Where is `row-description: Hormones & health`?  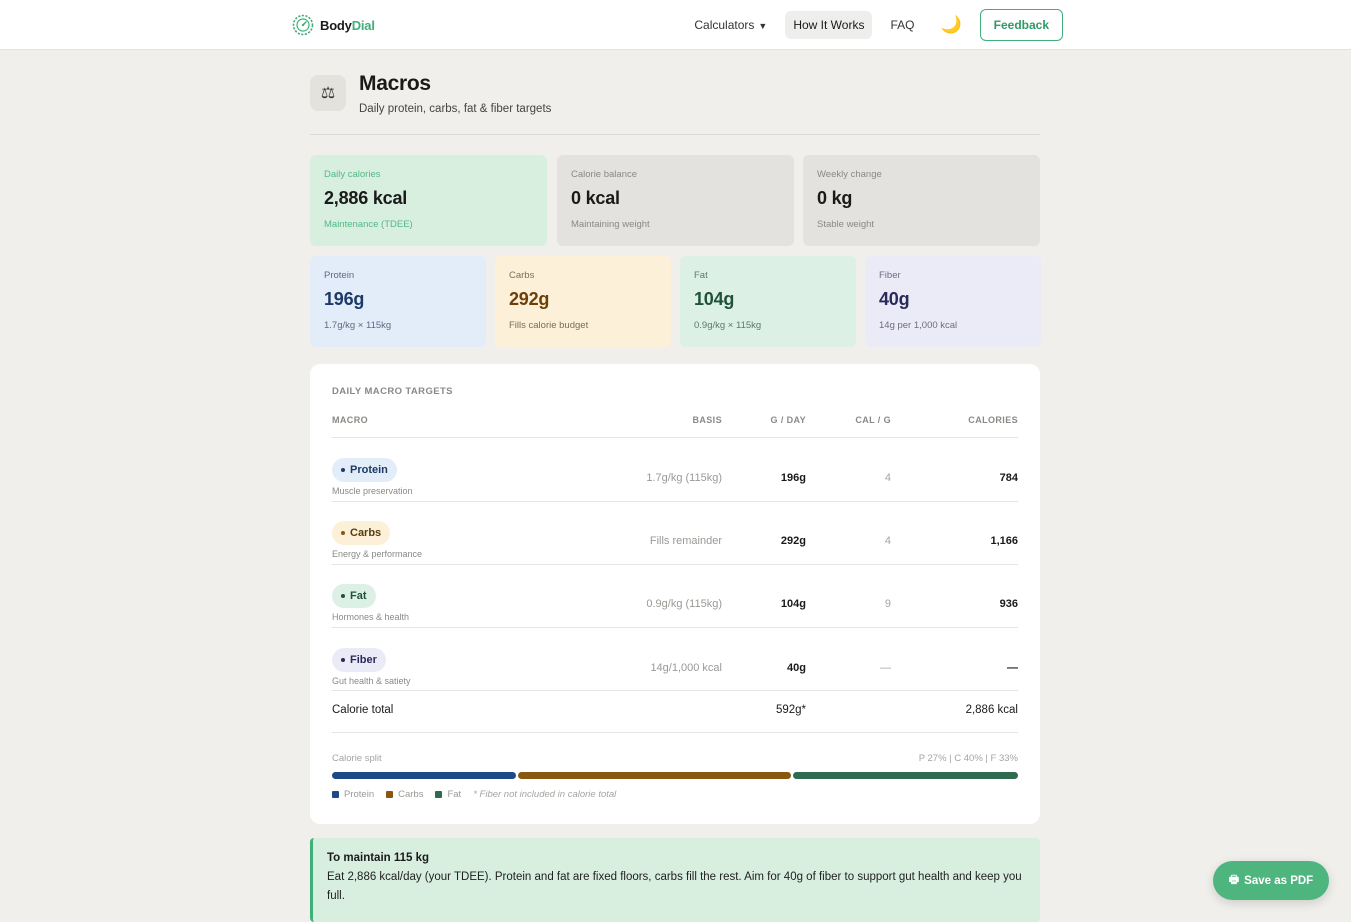 row-description: Hormones & health is located at coordinates (371, 617).